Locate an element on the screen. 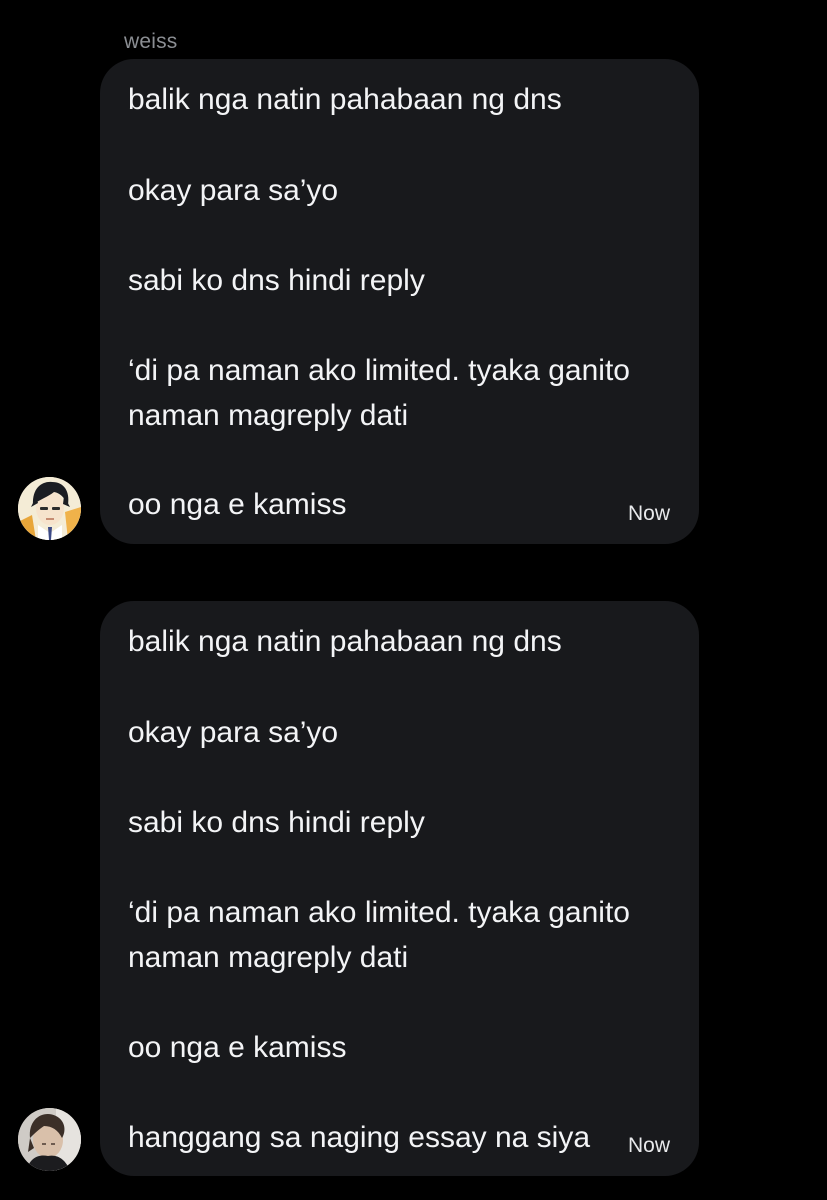  anime-character-avatar-icon is located at coordinates (49, 508).